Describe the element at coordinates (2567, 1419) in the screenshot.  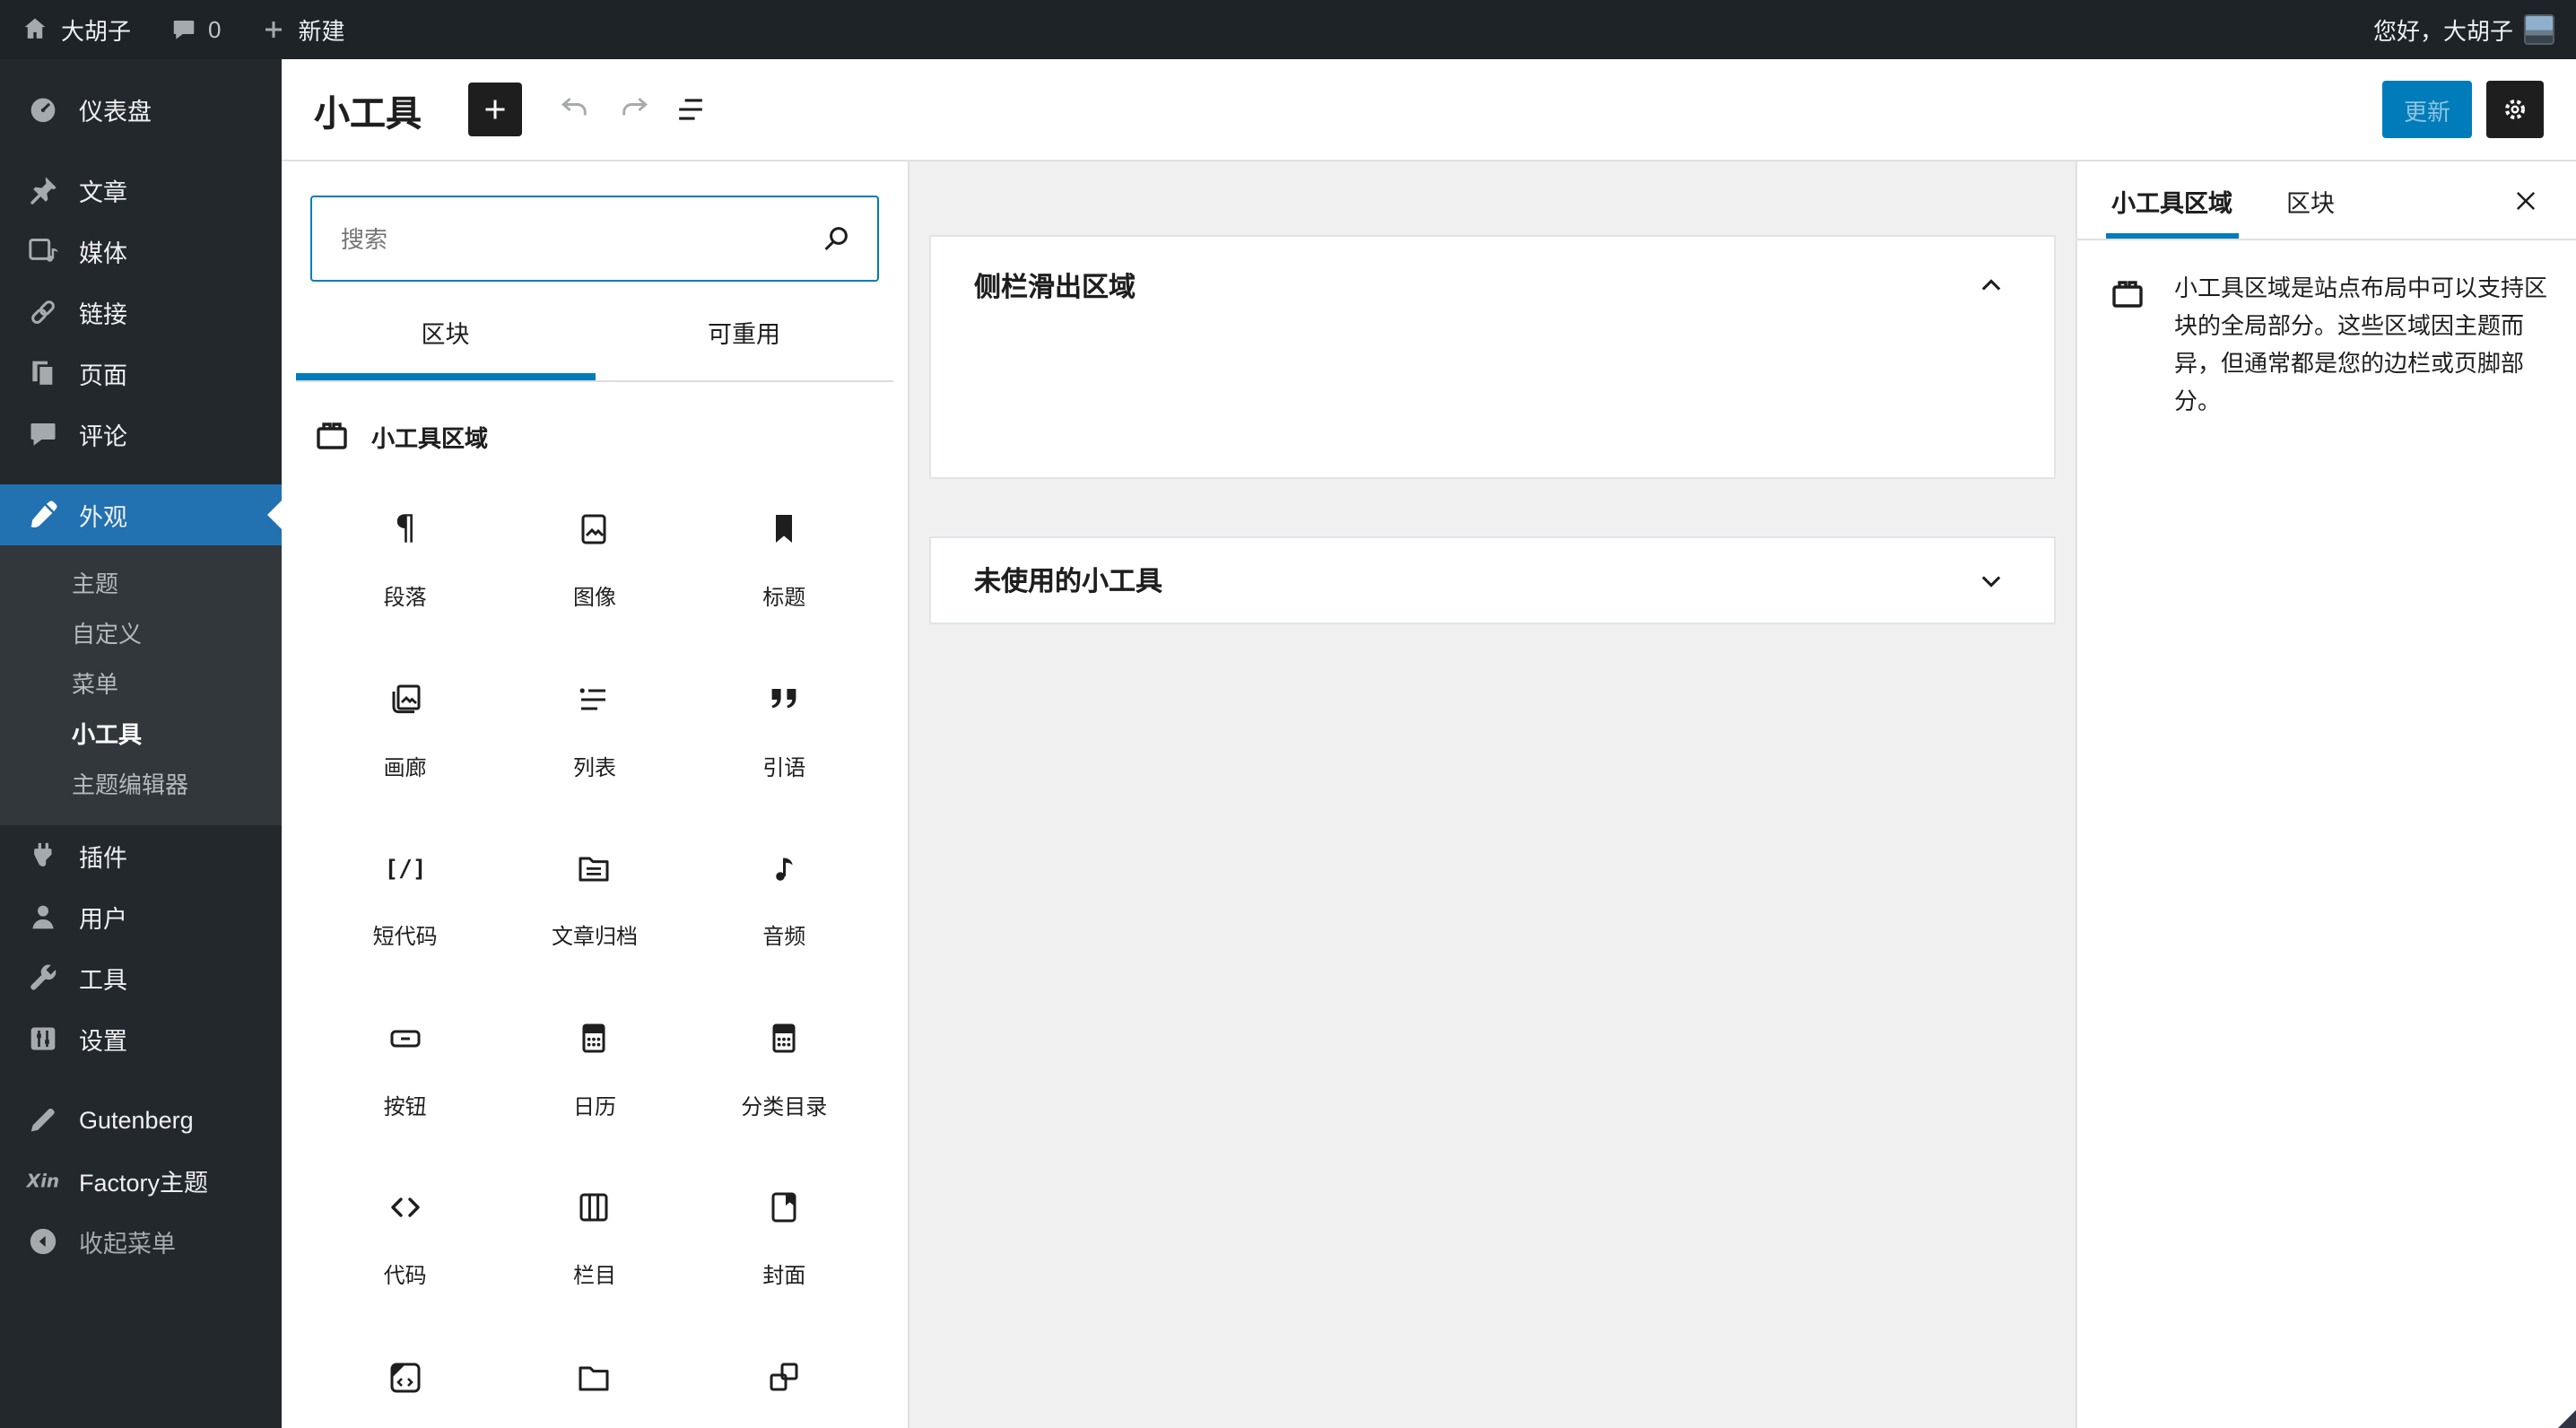
I see `cursor-artifact` at that location.